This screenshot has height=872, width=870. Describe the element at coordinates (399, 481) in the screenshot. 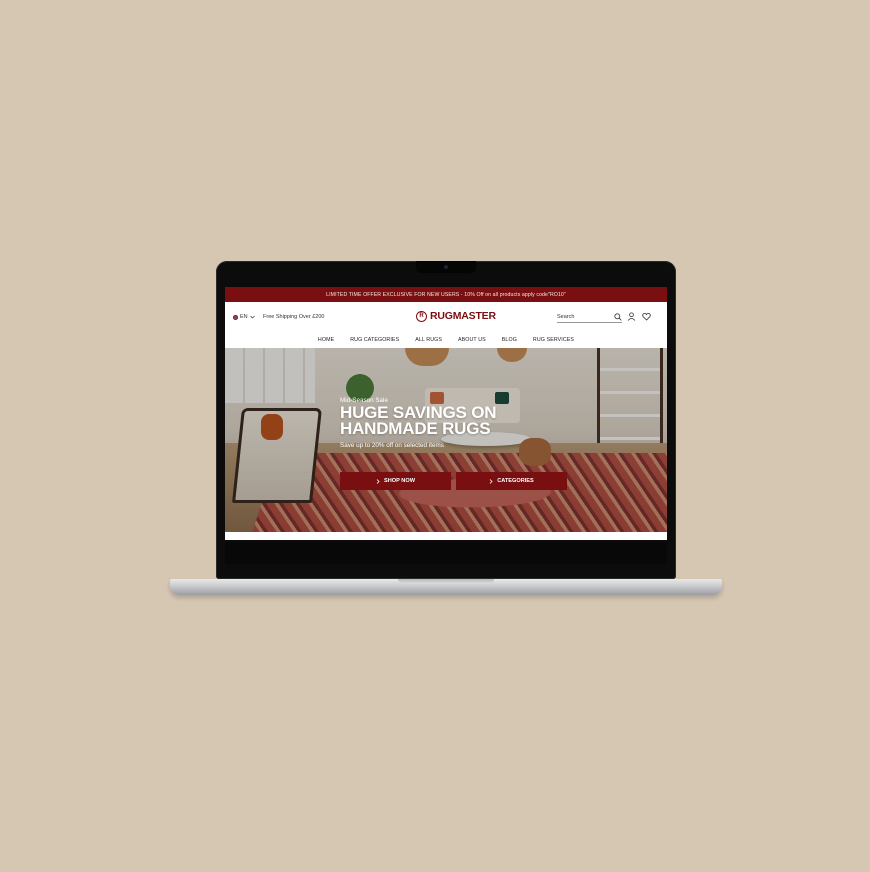

I see `shop-now-label: SHOP NOW` at that location.